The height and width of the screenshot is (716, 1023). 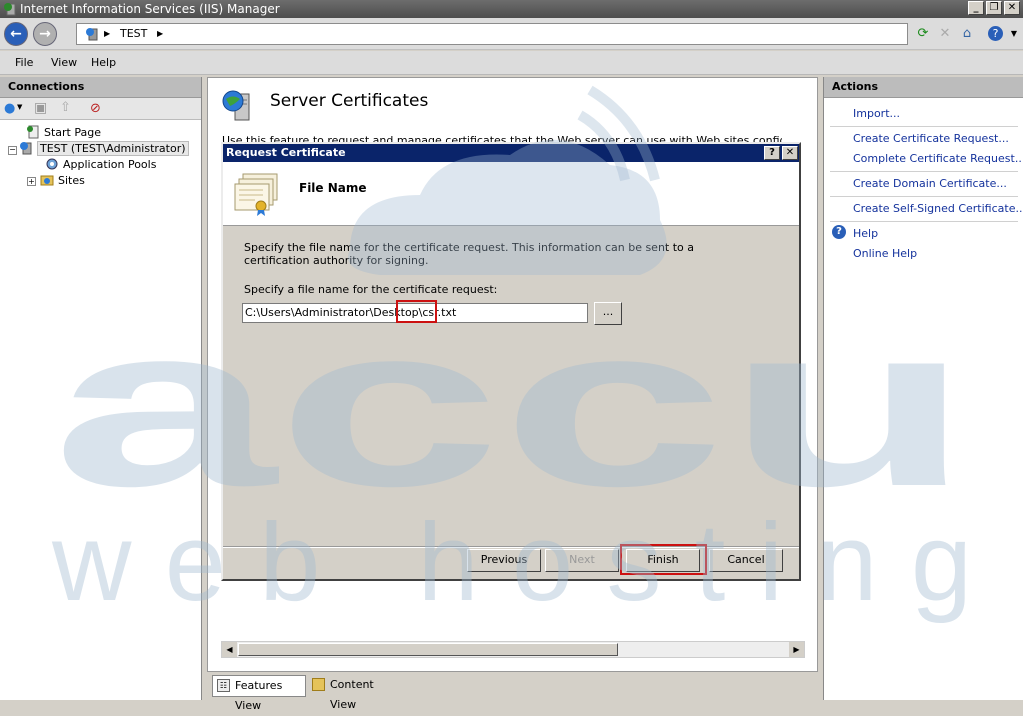 What do you see at coordinates (72, 132) in the screenshot?
I see `tree-label: Start Page` at bounding box center [72, 132].